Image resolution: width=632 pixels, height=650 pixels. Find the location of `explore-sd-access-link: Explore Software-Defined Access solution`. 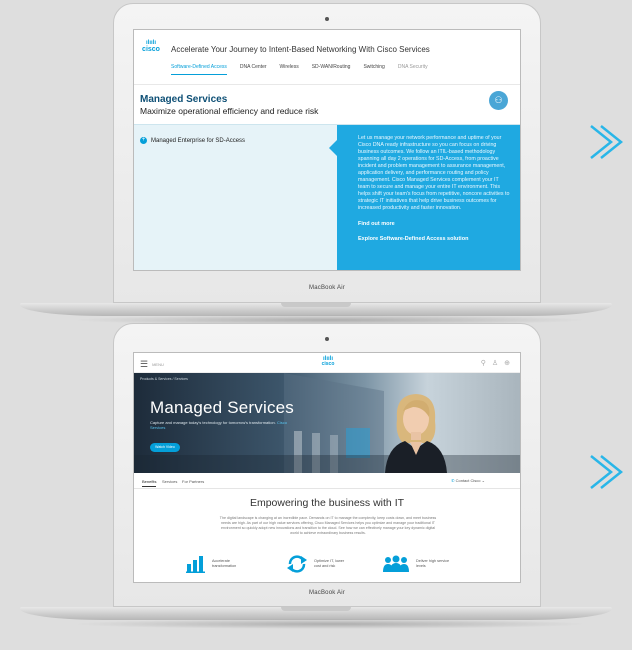

explore-sd-access-link: Explore Software-Defined Access solution is located at coordinates (434, 239).